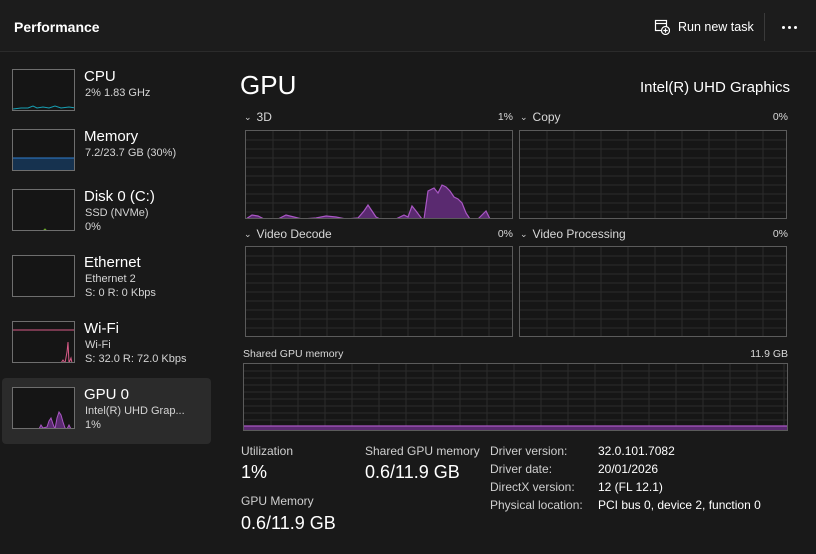 Image resolution: width=816 pixels, height=554 pixels. I want to click on wifi-thumbnail-graph, so click(43, 342).